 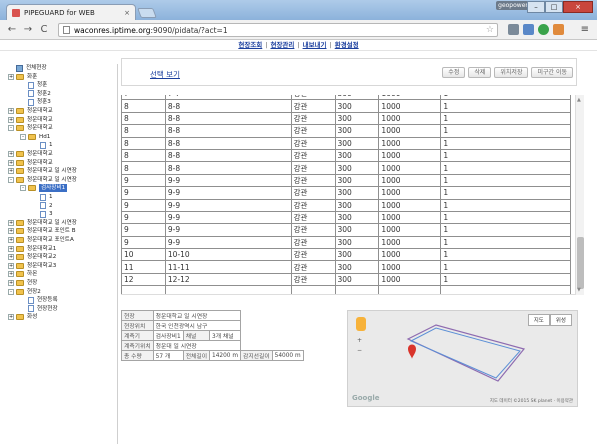 I want to click on tree-node: - Hd1, so click(x=35, y=137).